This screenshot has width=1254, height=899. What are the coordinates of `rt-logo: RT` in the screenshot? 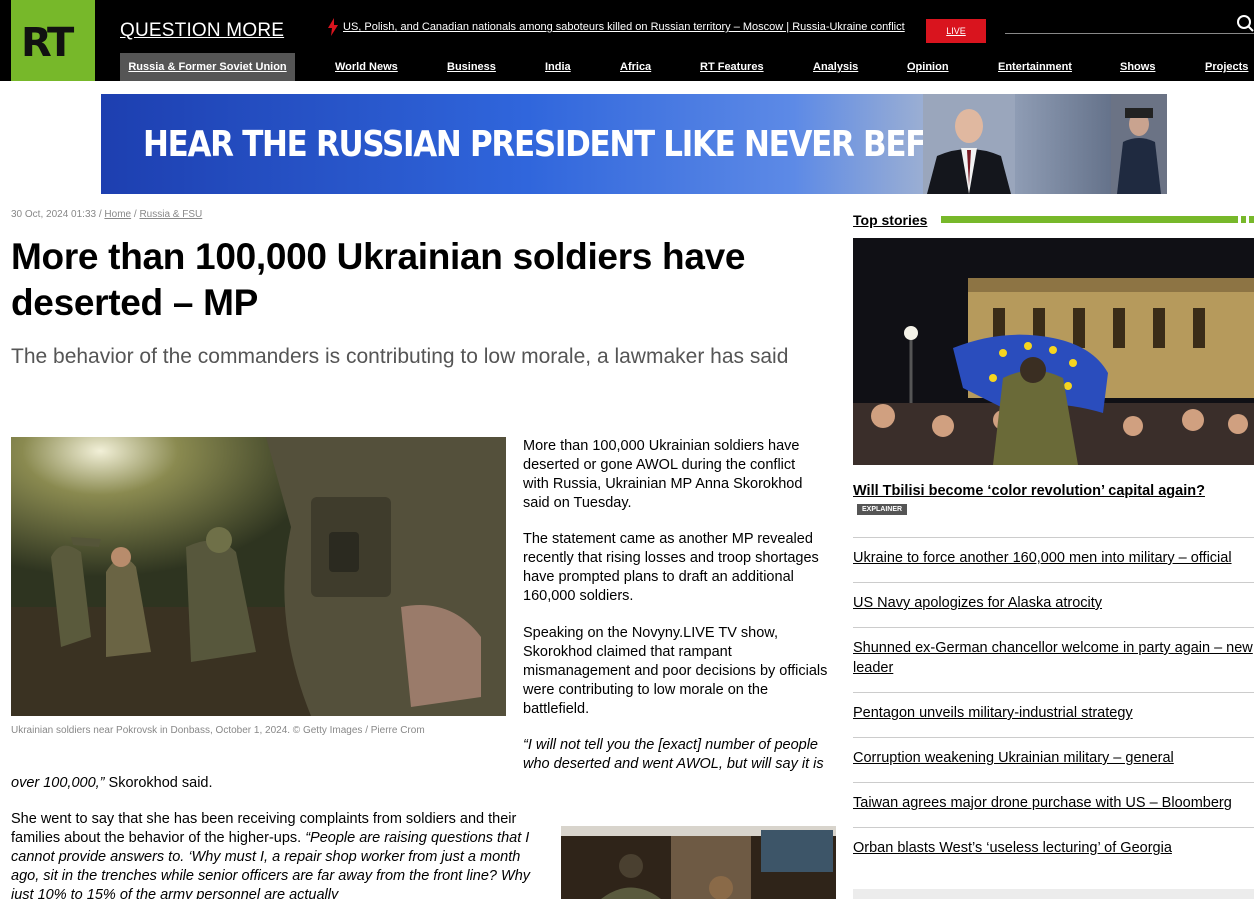 It's located at (53, 40).